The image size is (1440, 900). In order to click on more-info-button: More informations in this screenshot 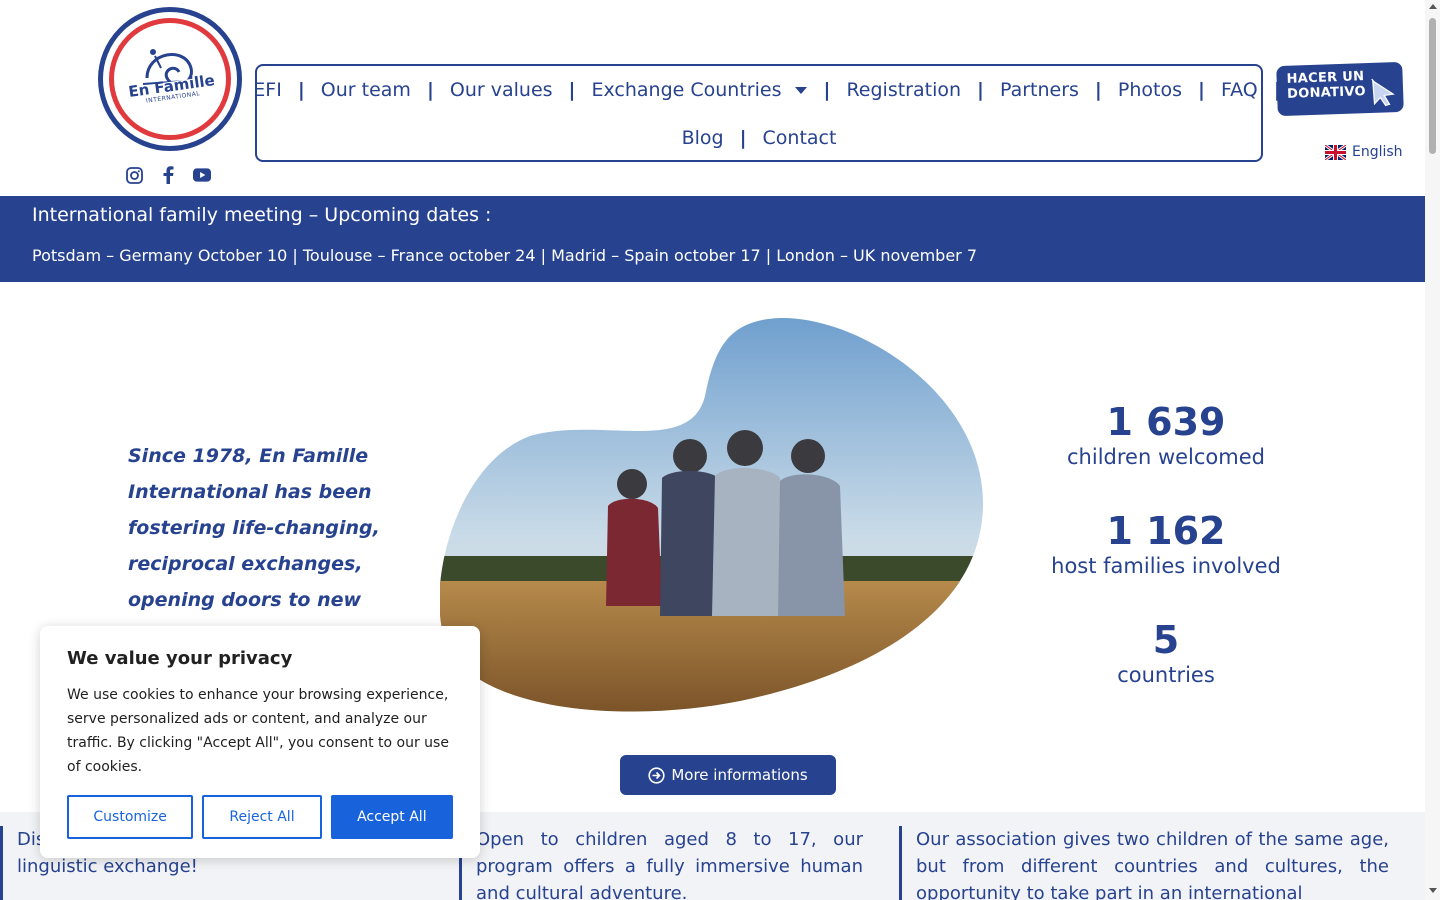, I will do `click(728, 775)`.